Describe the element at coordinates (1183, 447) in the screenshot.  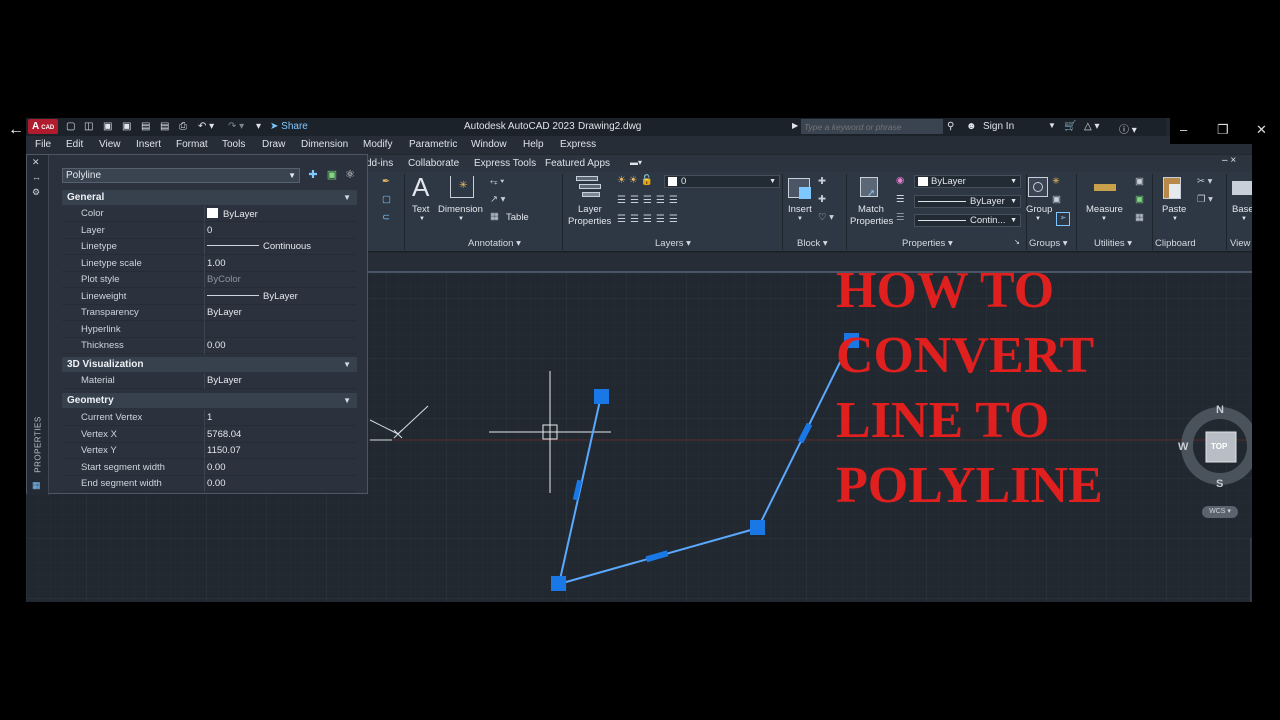
I see `compass-west: W` at that location.